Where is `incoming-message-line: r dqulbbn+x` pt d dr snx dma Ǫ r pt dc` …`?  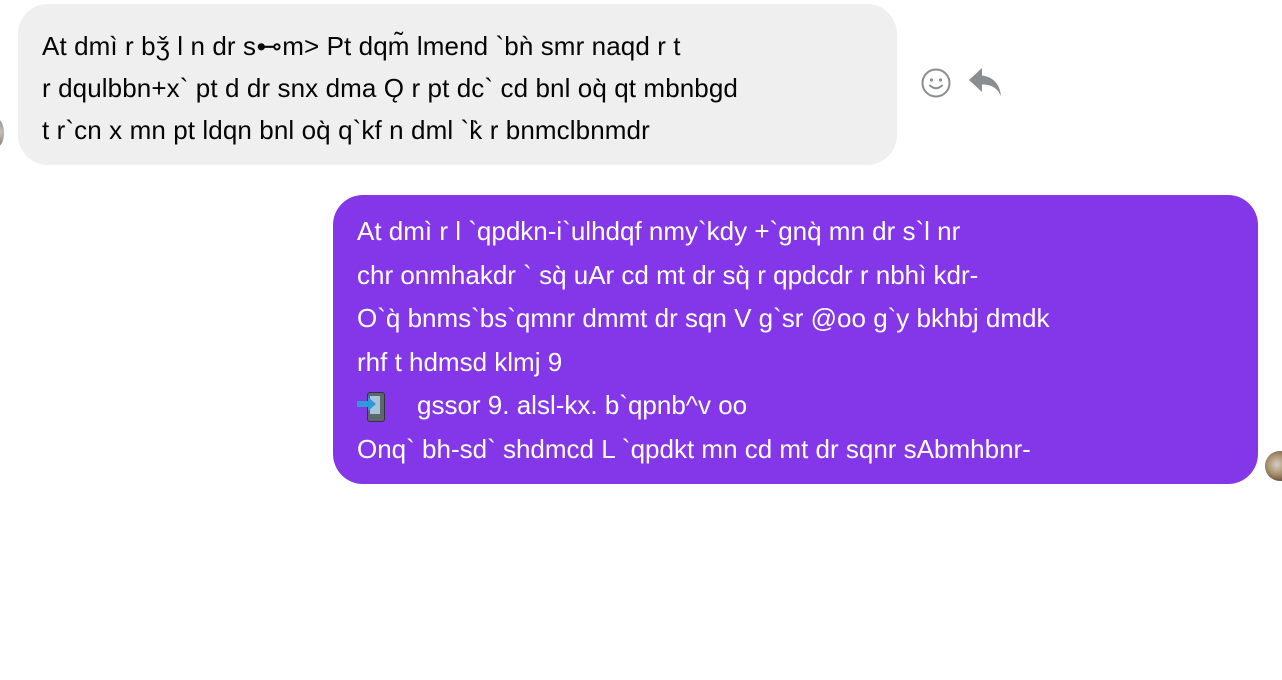
incoming-message-line: r dqulbbn+x` pt d dr snx dma Ǫ r pt dc` … is located at coordinates (390, 88).